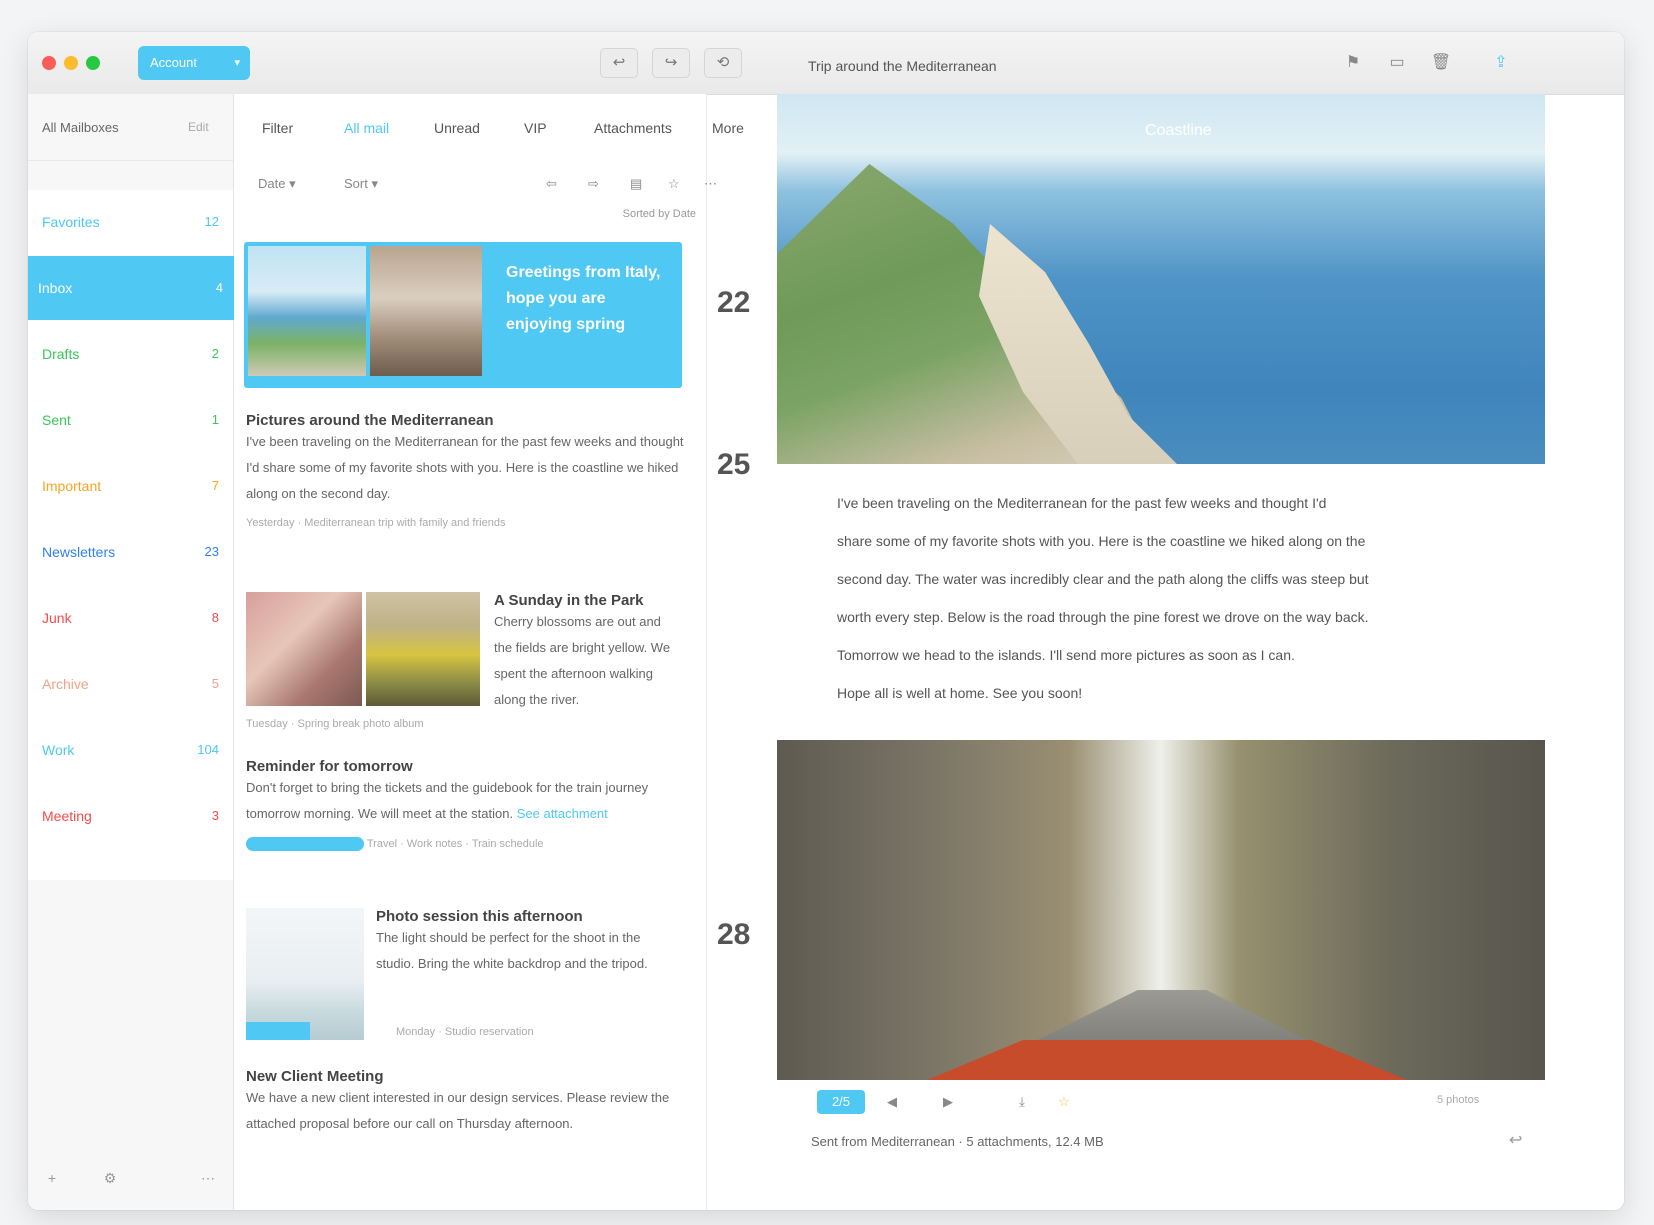 This screenshot has height=1225, width=1654. Describe the element at coordinates (57, 618) in the screenshot. I see `sidebar-item-label: Junk` at that location.